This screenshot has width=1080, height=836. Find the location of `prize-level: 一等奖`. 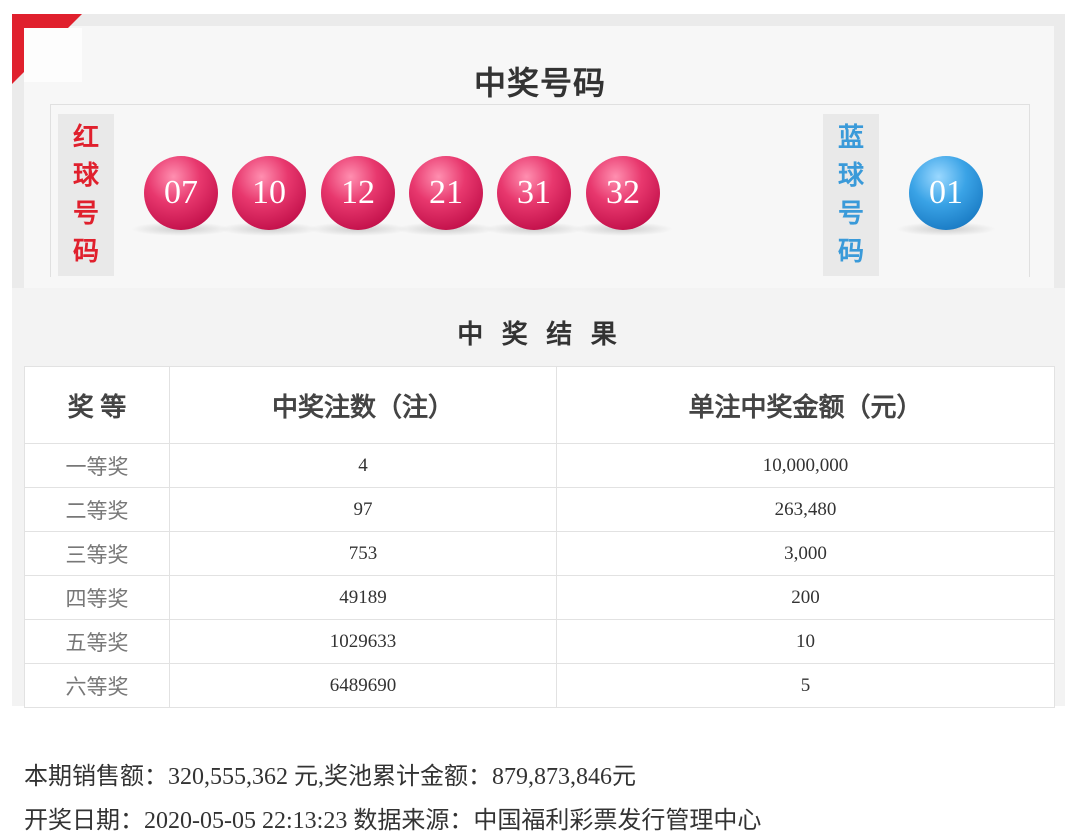

prize-level: 一等奖 is located at coordinates (97, 465).